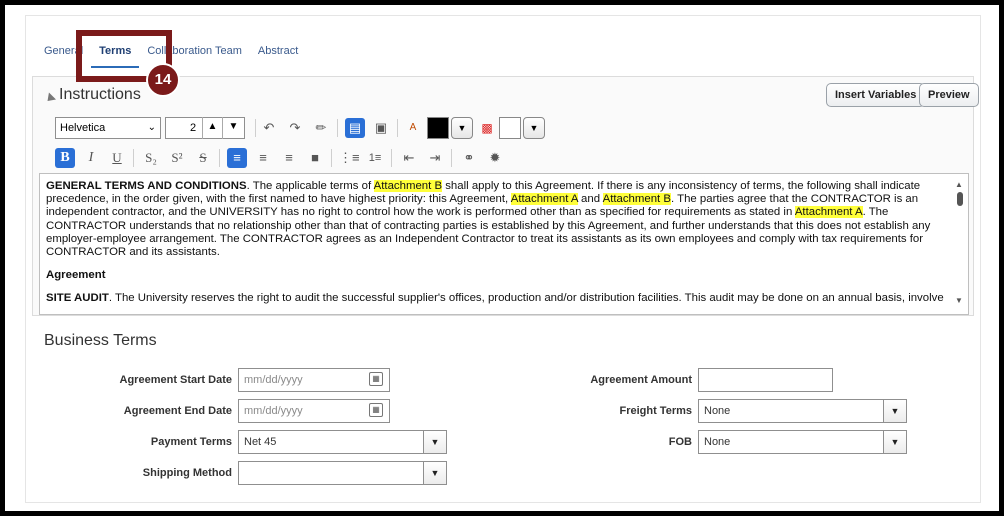 The image size is (1004, 516). Describe the element at coordinates (717, 442) in the screenshot. I see `fob-value: None` at that location.